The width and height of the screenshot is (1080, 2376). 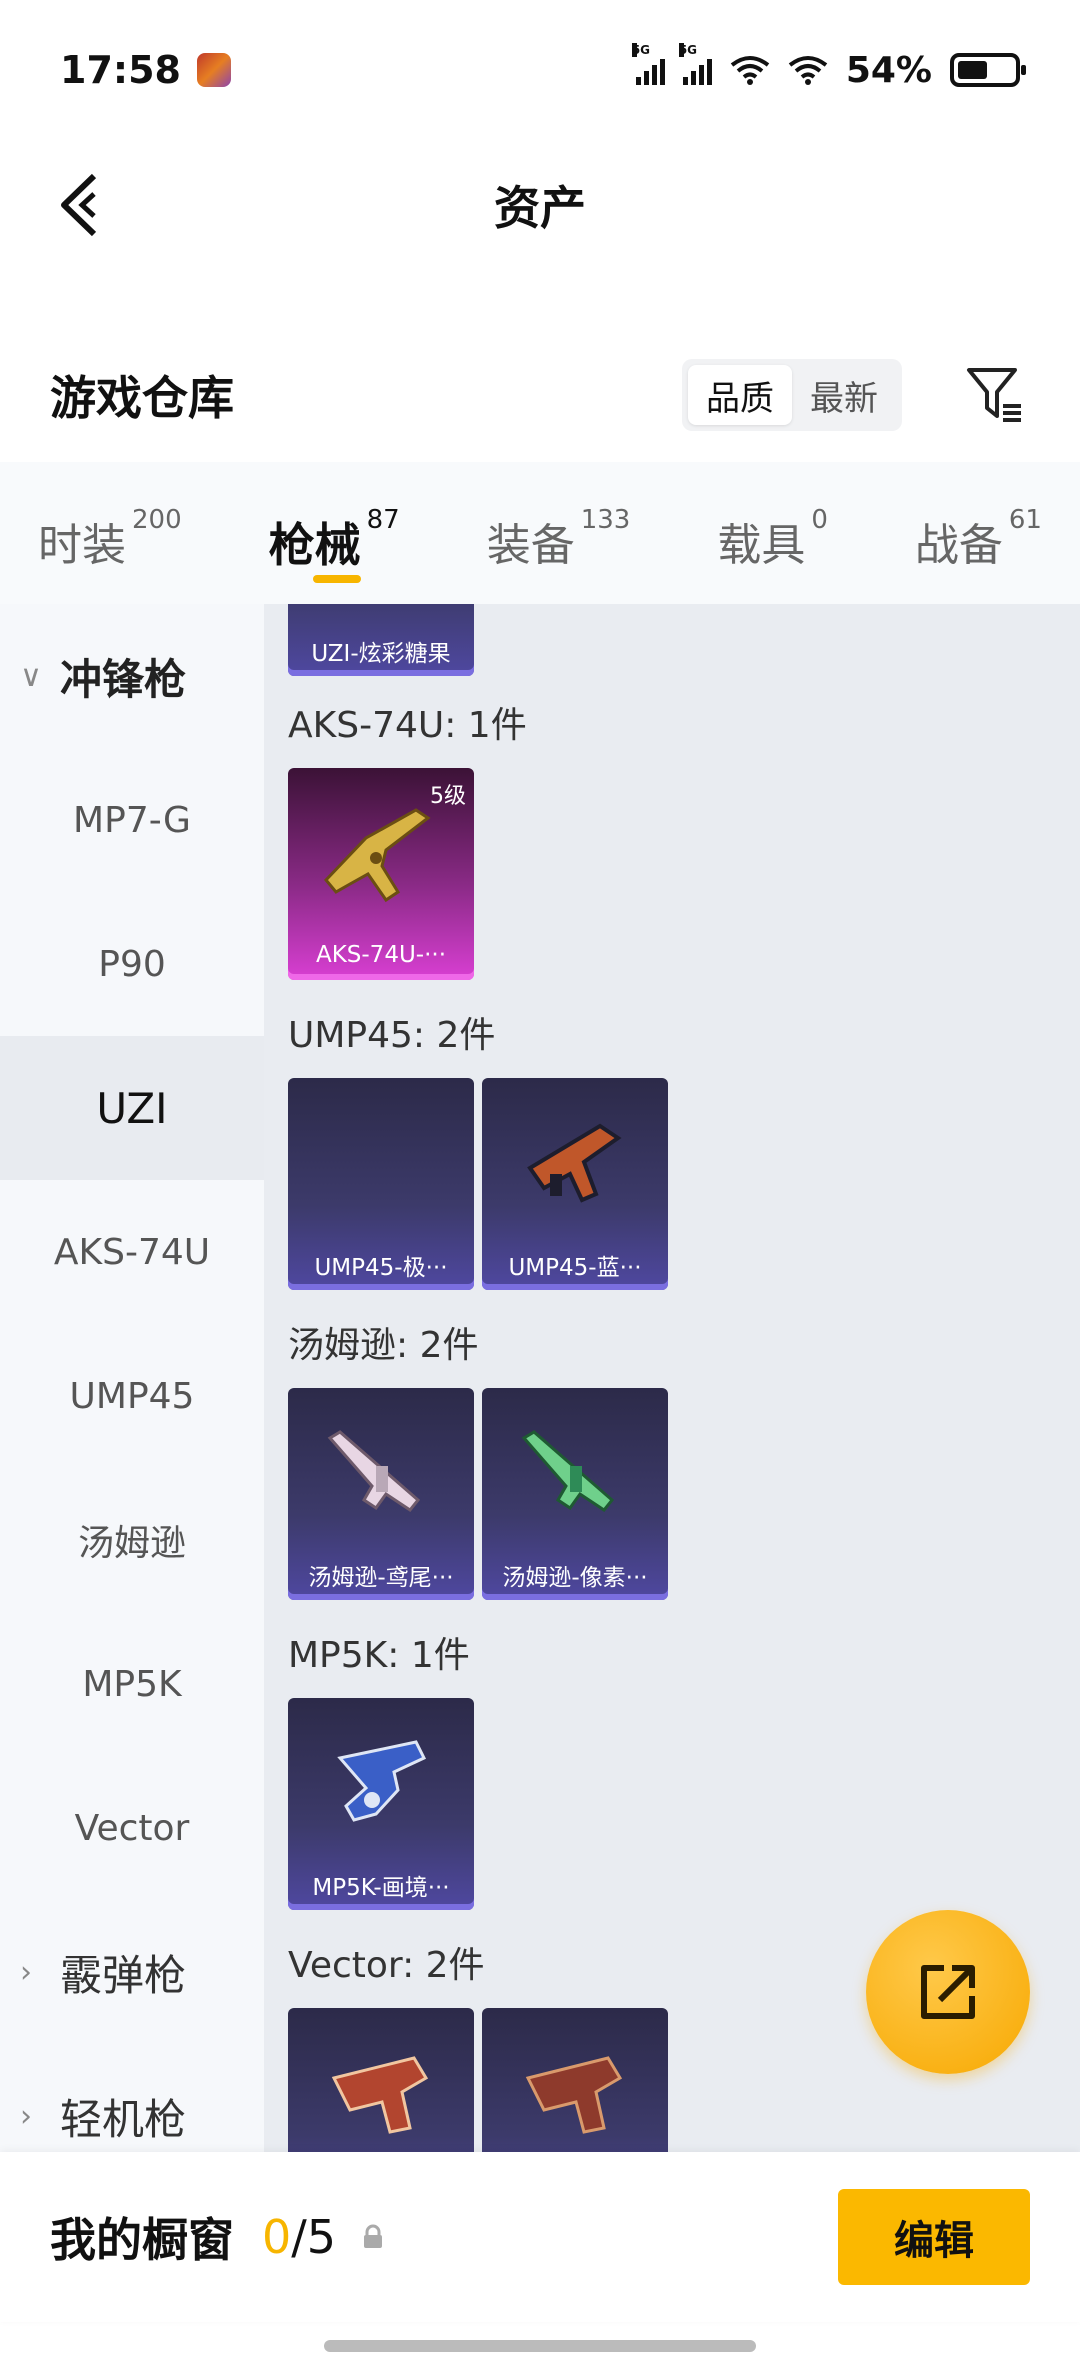 What do you see at coordinates (530, 545) in the screenshot?
I see `tab-label: 装备` at bounding box center [530, 545].